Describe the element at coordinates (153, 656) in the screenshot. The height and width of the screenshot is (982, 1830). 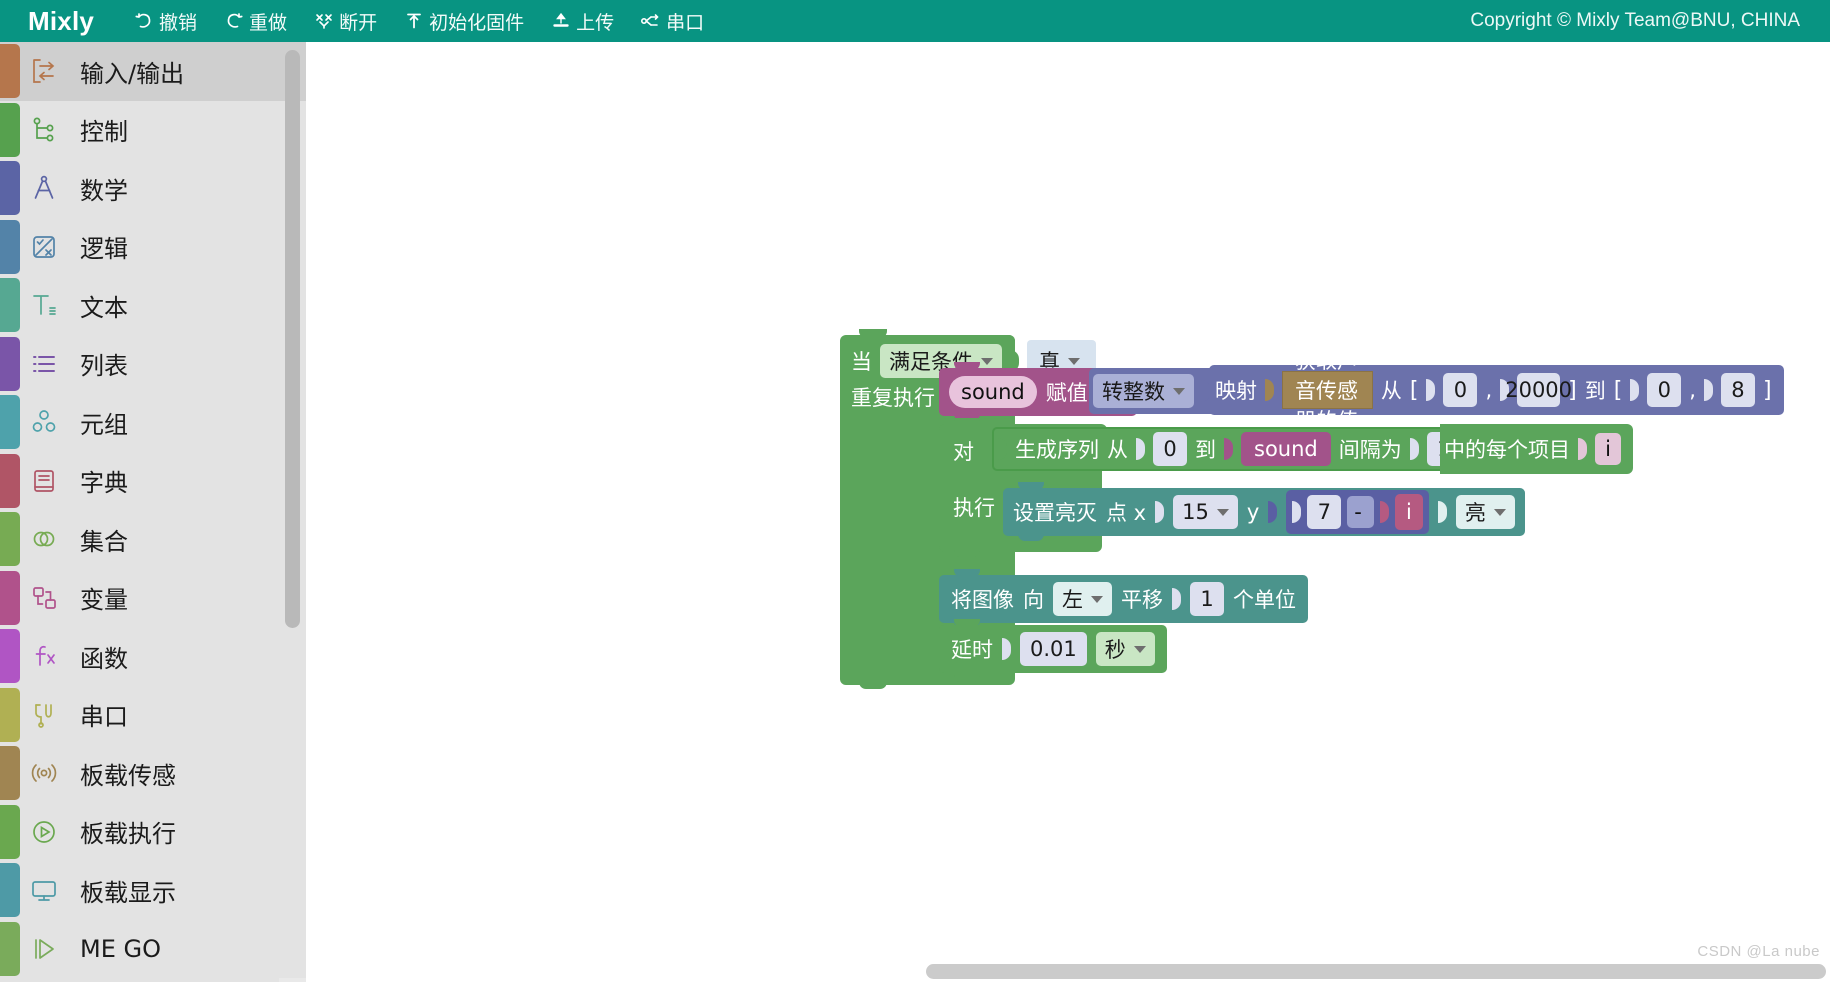
I see `sidebar-item-function: 函数` at that location.